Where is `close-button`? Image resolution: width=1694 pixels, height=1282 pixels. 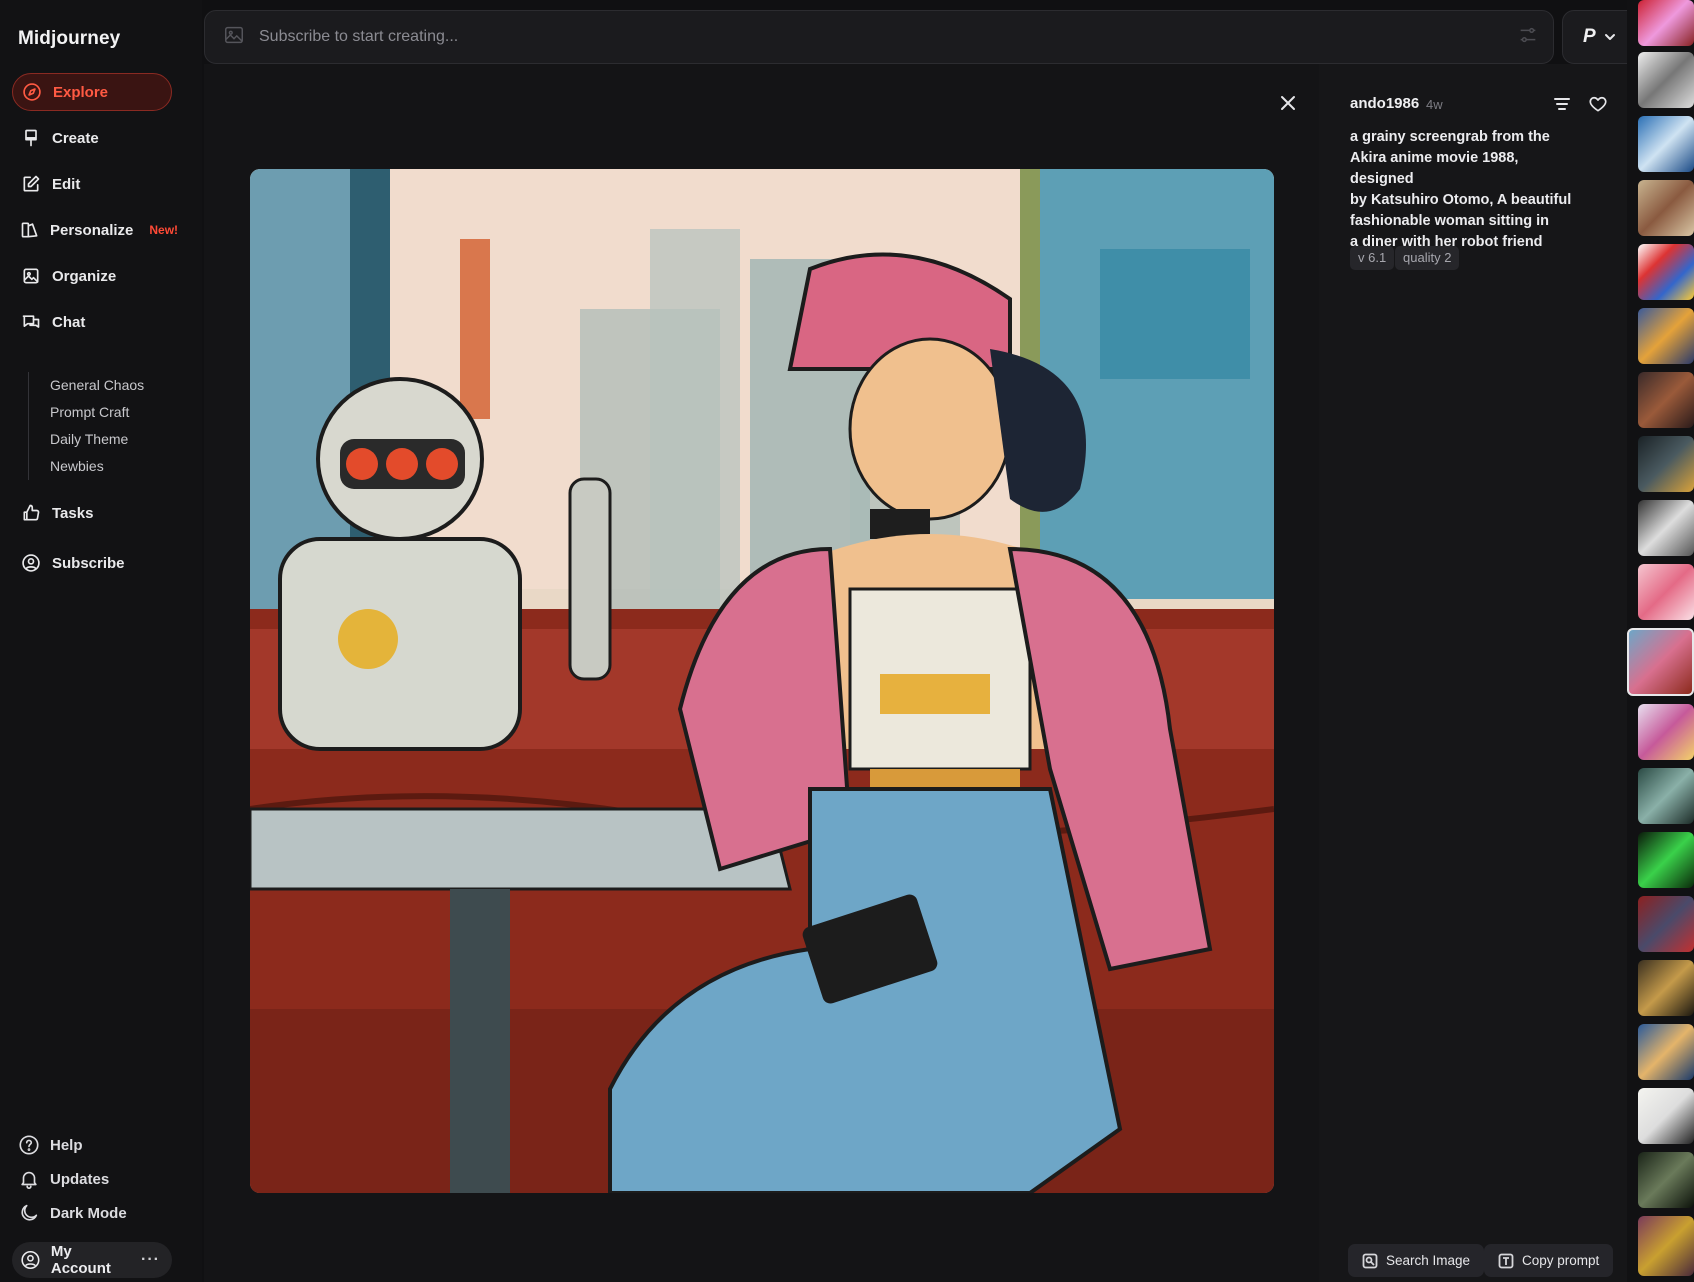
close-button is located at coordinates (1288, 103).